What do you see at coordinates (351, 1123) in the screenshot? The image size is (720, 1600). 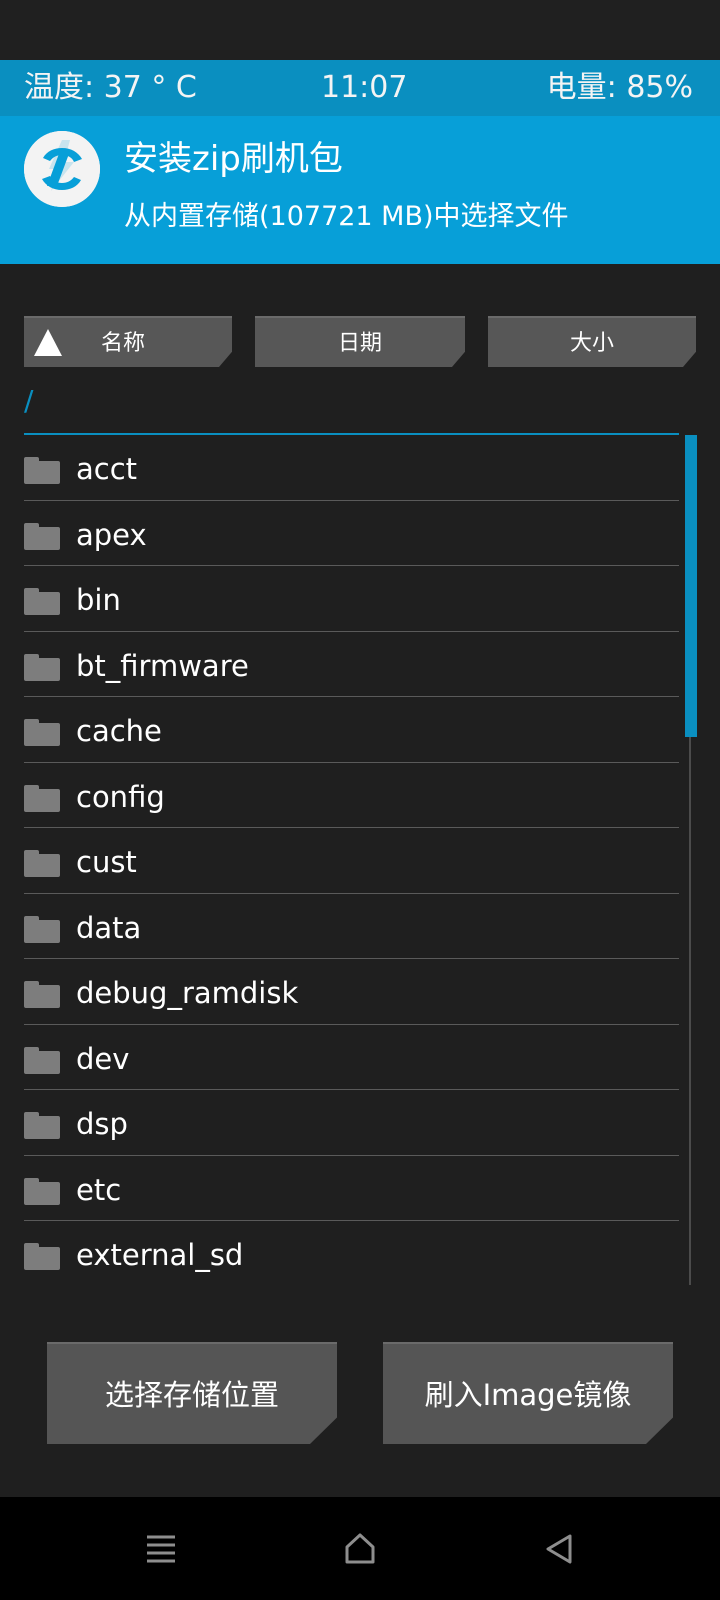 I see `list-item: dsp` at bounding box center [351, 1123].